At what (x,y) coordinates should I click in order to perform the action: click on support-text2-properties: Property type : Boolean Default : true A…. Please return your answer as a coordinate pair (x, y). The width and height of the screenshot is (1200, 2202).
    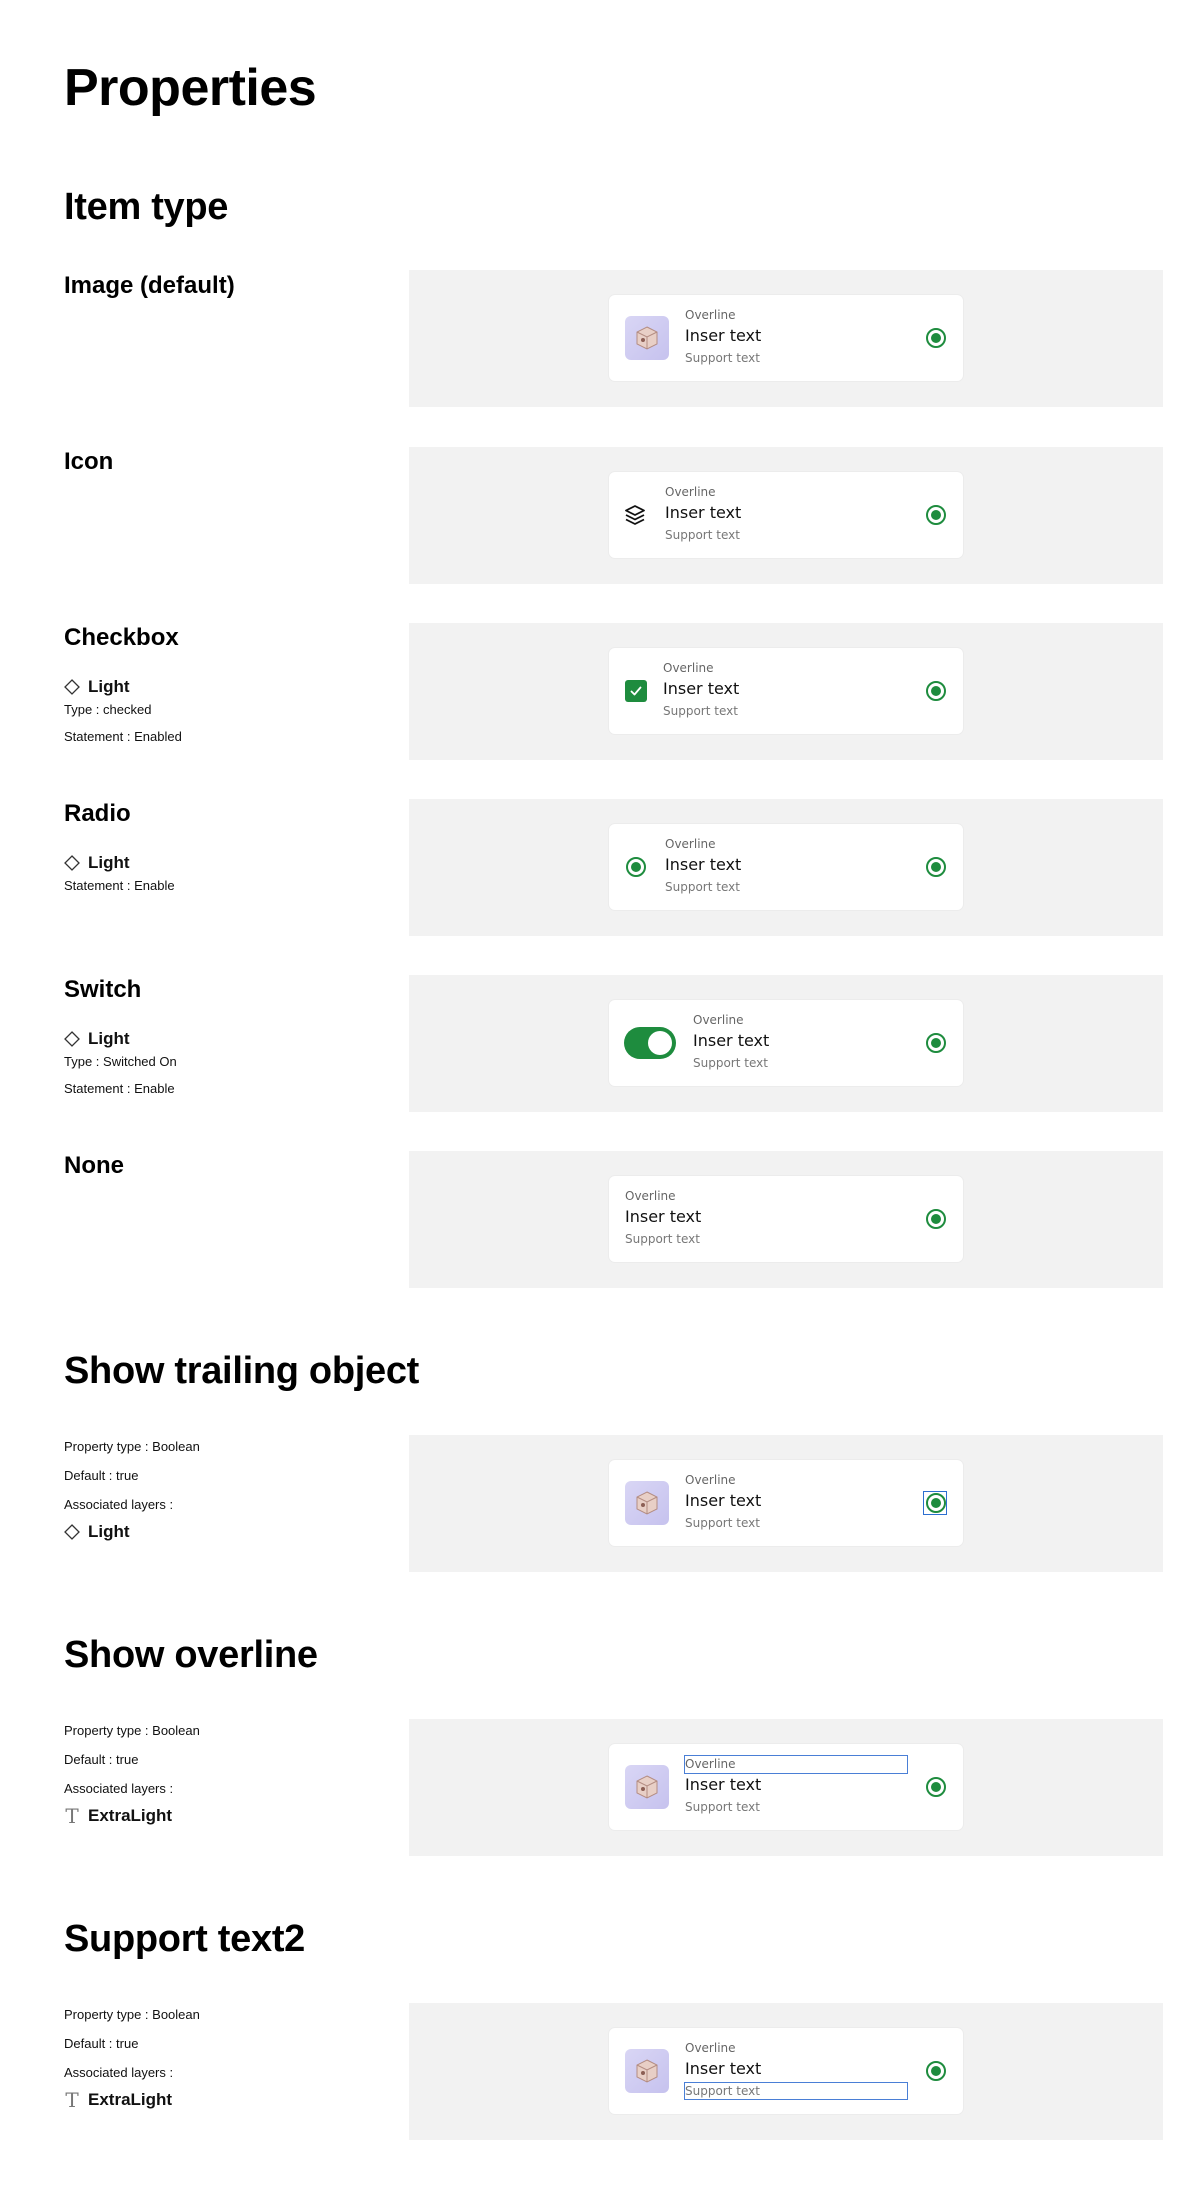
    Looking at the image, I should click on (132, 2059).